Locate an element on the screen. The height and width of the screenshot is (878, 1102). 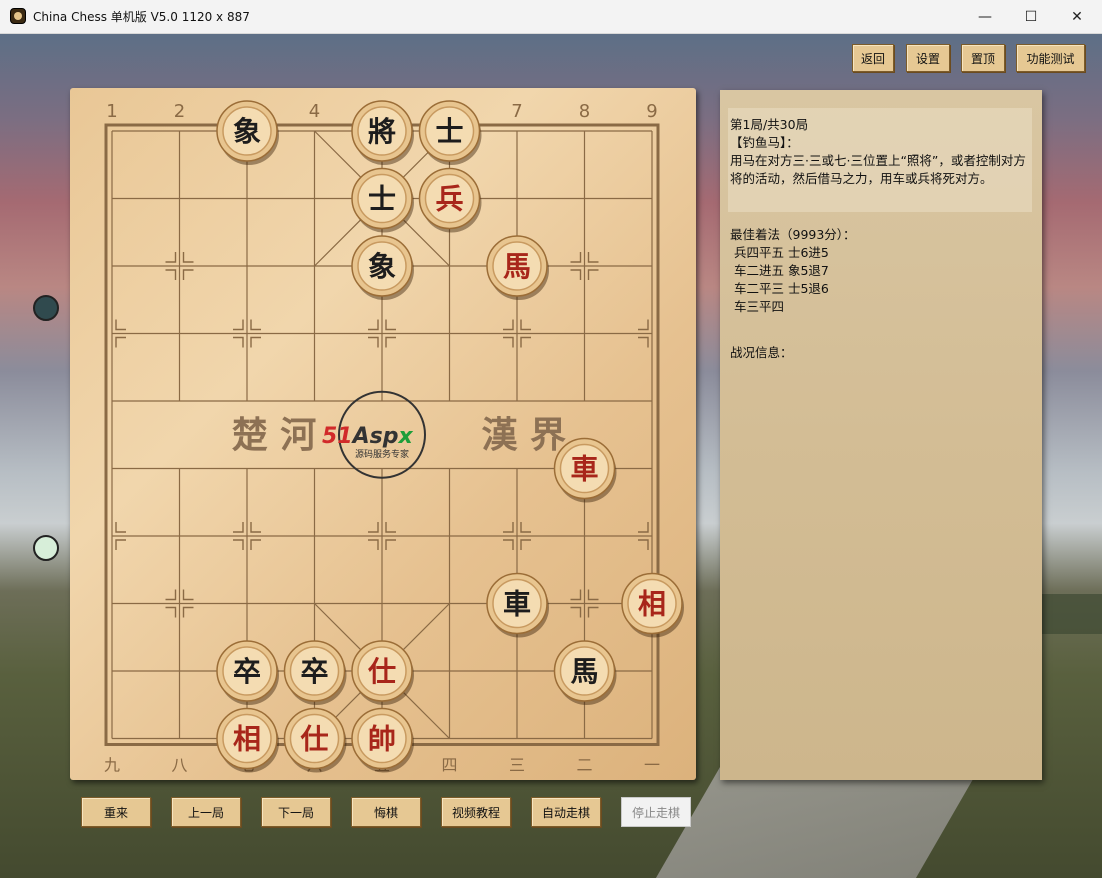
river-left-text: 楚 河 is located at coordinates (274, 435).